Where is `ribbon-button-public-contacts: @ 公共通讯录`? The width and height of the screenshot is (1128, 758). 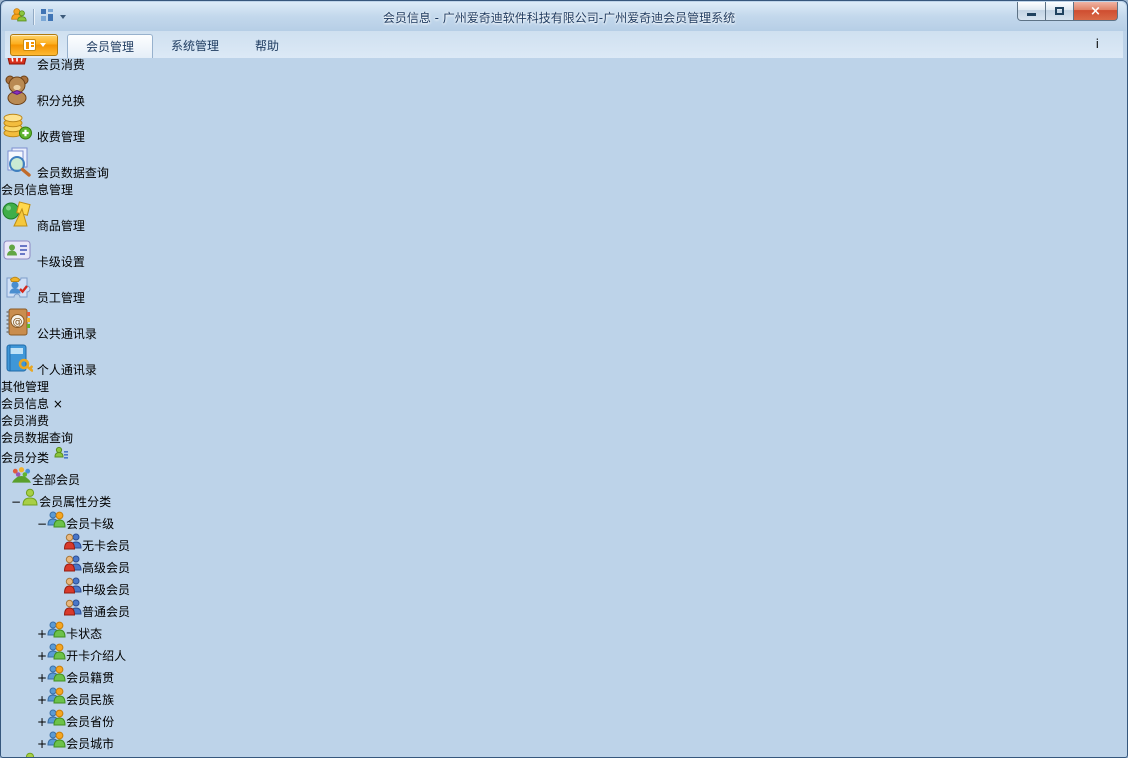
ribbon-button-public-contacts: @ 公共通讯录 is located at coordinates (174, 324).